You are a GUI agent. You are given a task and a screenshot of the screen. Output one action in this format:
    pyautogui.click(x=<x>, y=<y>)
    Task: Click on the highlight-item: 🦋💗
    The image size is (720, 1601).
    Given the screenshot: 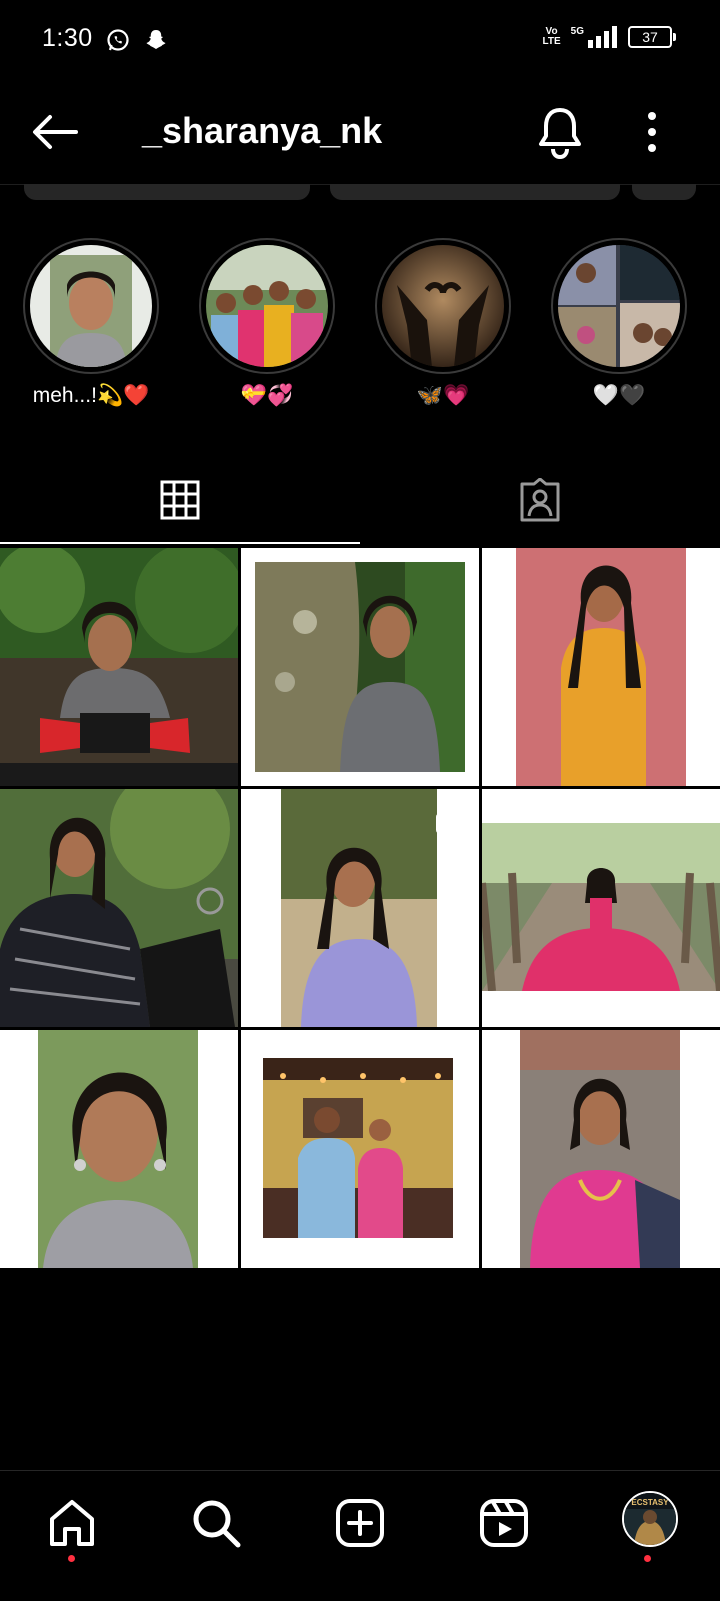 What is the action you would take?
    pyautogui.click(x=443, y=323)
    